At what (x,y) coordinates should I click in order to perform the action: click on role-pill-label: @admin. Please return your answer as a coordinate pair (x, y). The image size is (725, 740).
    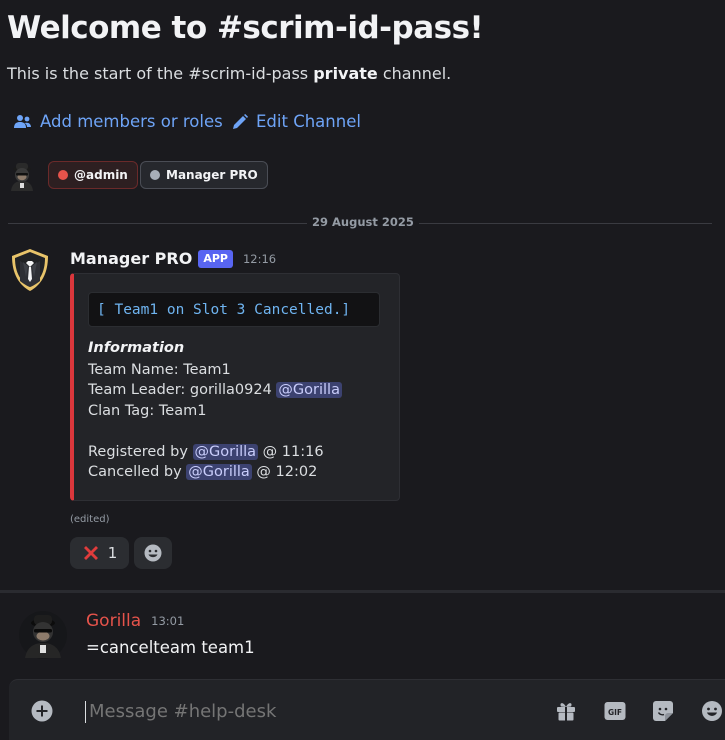
    Looking at the image, I should click on (101, 175).